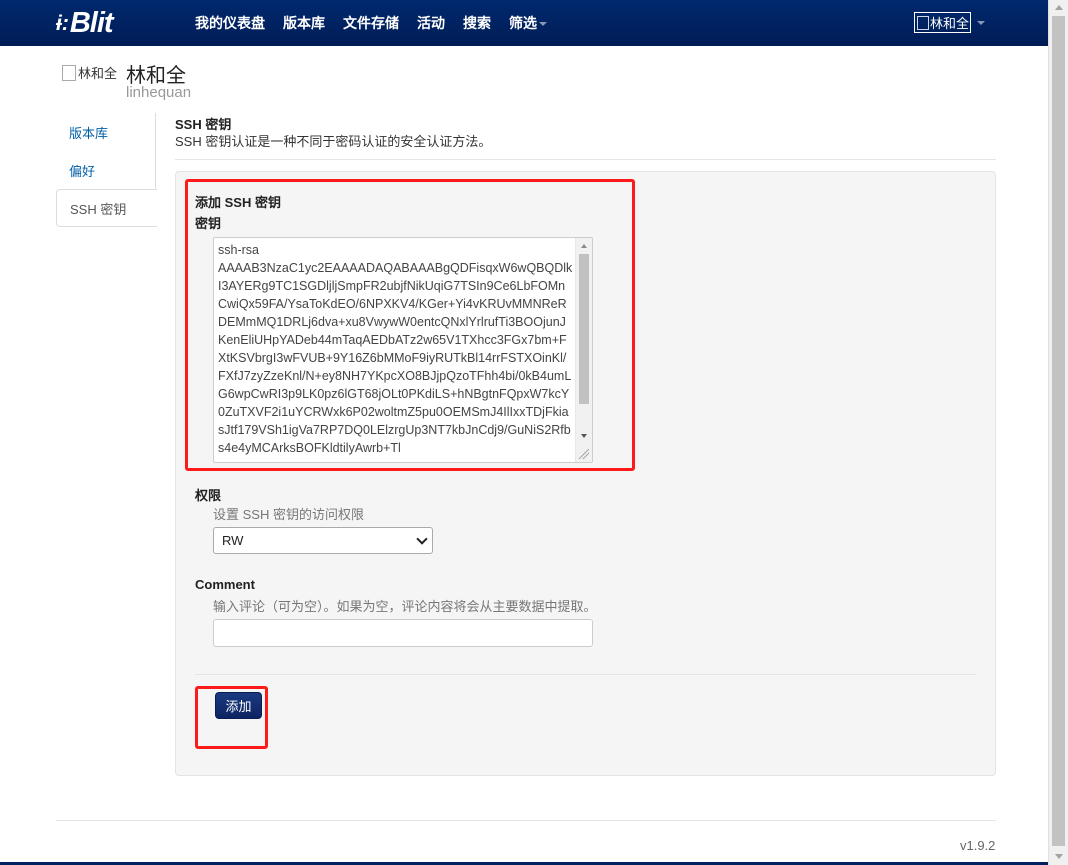  I want to click on section-divider, so click(585, 159).